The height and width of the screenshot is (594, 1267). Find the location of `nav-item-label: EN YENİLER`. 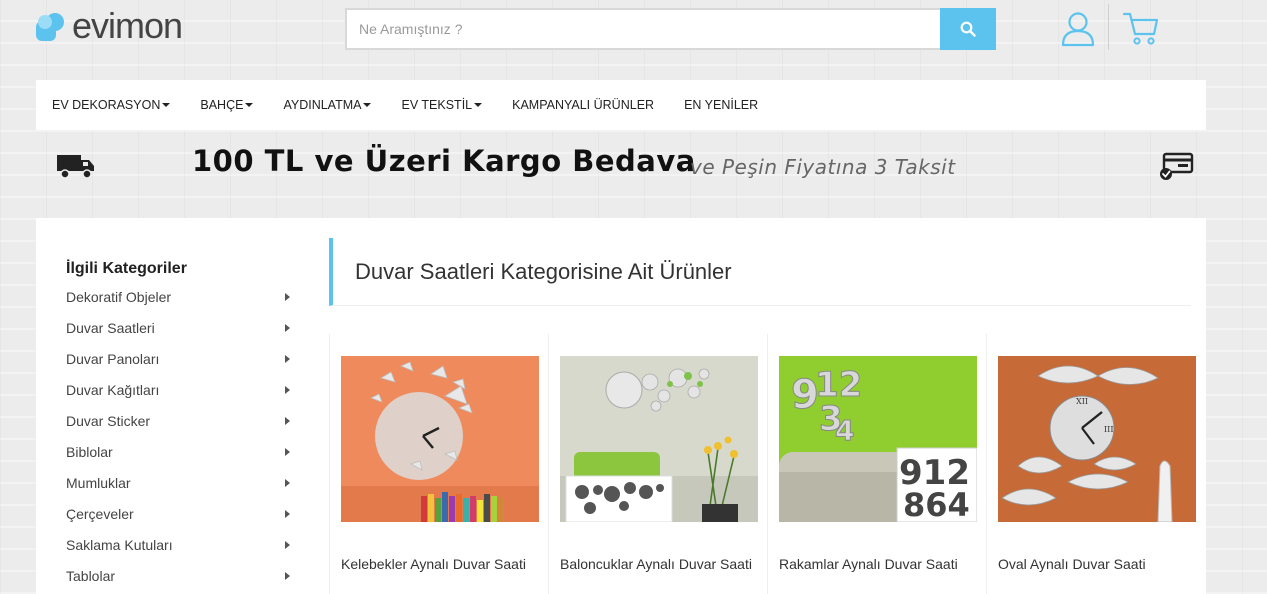

nav-item-label: EN YENİLER is located at coordinates (721, 105).